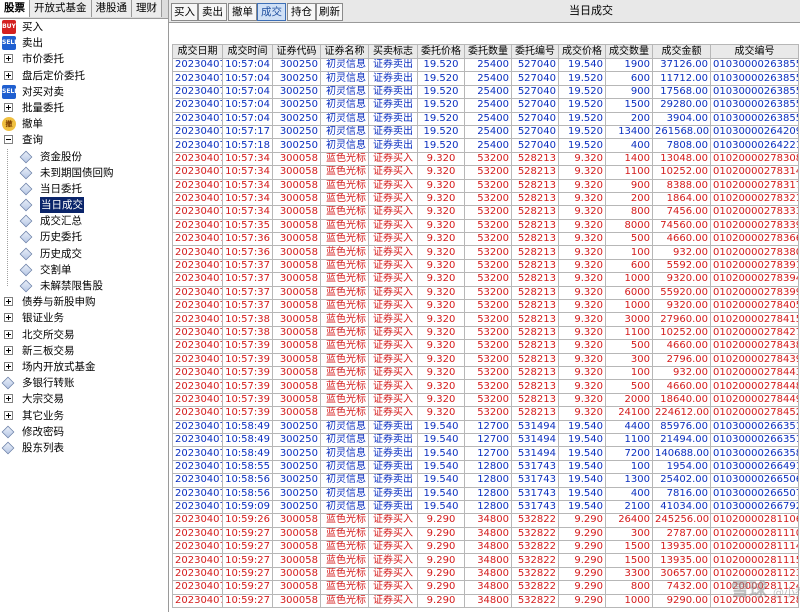 The image size is (800, 612). What do you see at coordinates (441, 51) in the screenshot?
I see `column-header-5: 委托价格` at bounding box center [441, 51].